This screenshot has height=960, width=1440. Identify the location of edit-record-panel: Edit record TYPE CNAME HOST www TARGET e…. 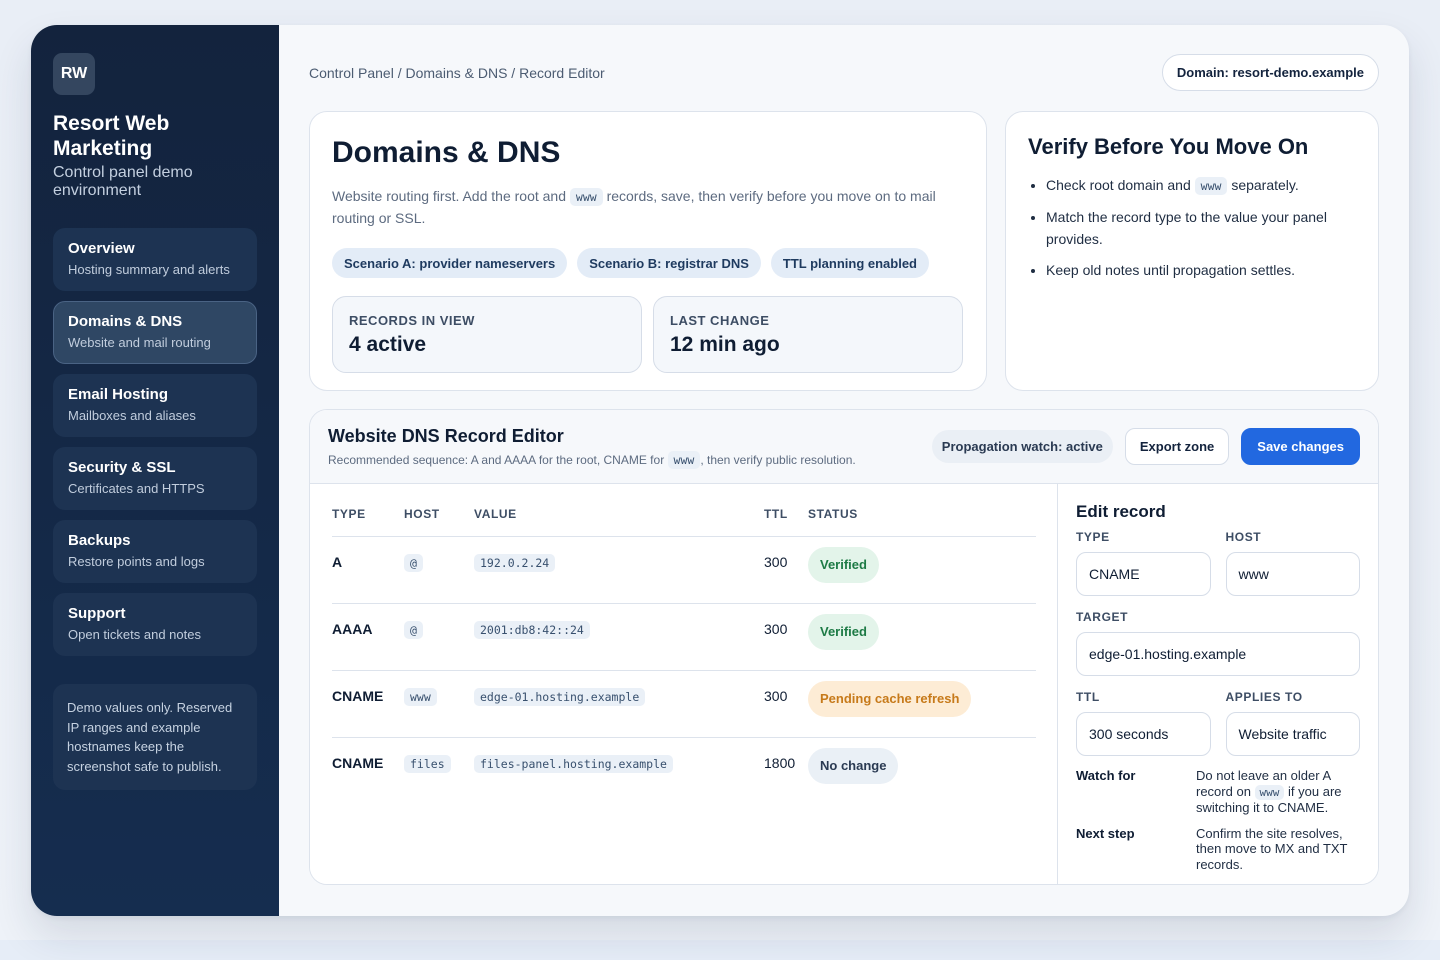
(1218, 684).